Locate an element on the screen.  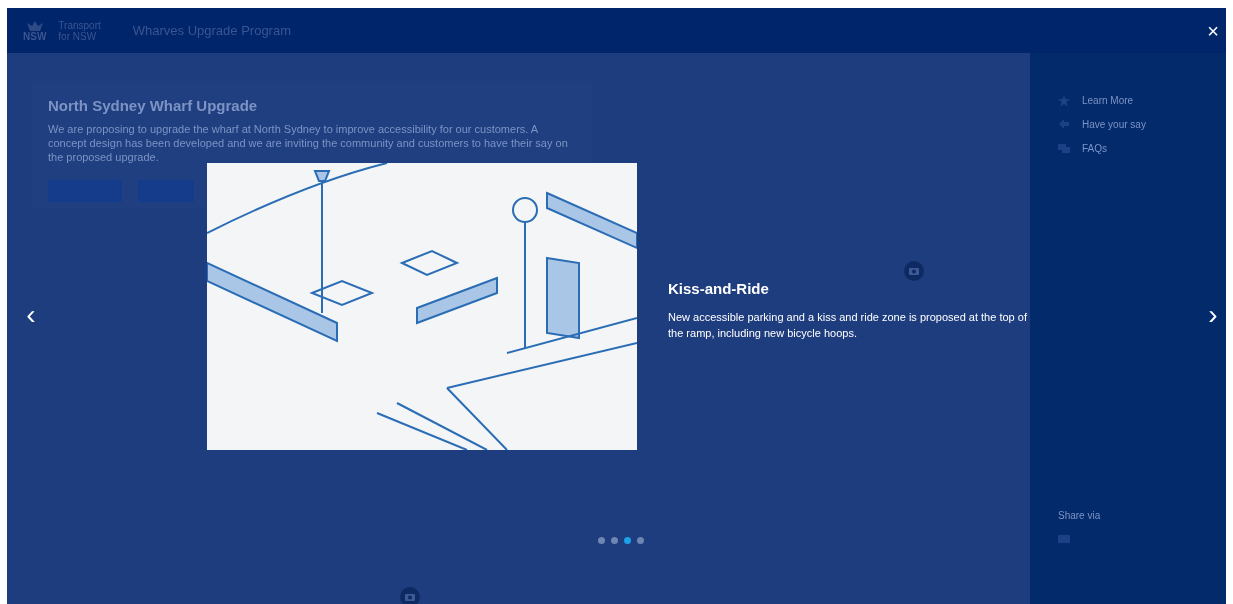
sidebar-link: Have your say is located at coordinates (1114, 124).